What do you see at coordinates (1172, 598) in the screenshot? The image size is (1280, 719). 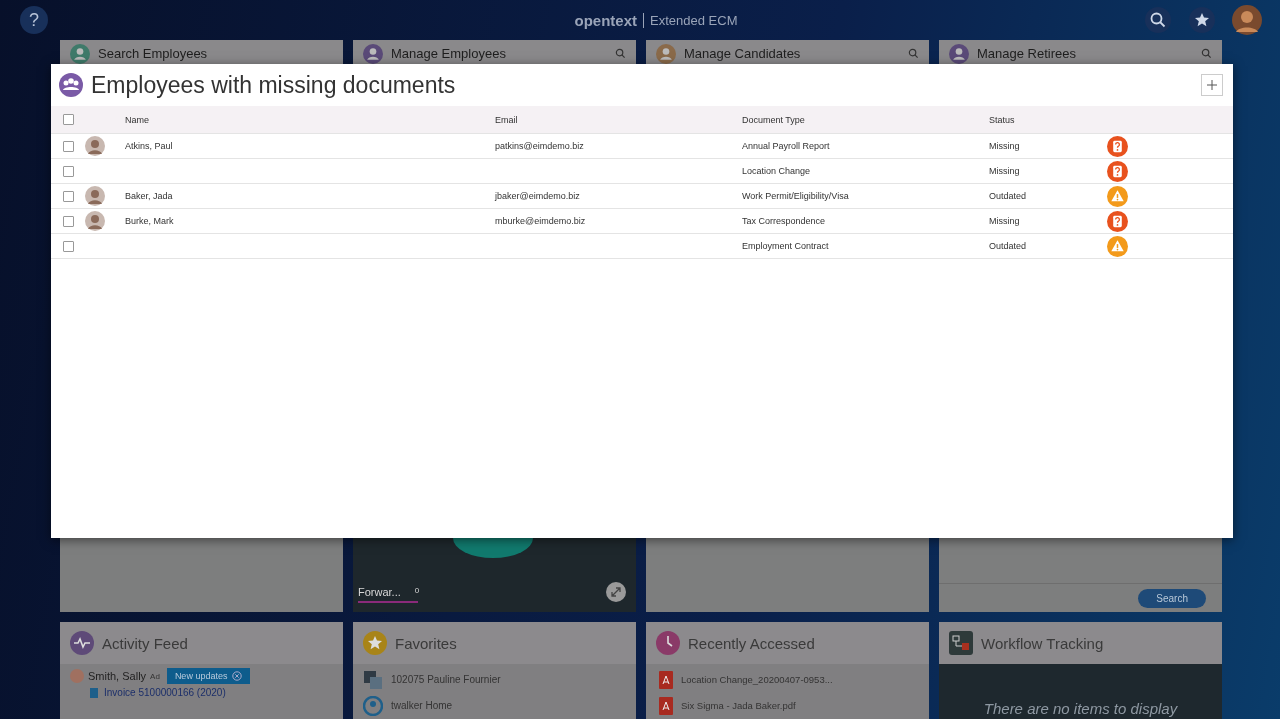 I see `search-button: Search` at bounding box center [1172, 598].